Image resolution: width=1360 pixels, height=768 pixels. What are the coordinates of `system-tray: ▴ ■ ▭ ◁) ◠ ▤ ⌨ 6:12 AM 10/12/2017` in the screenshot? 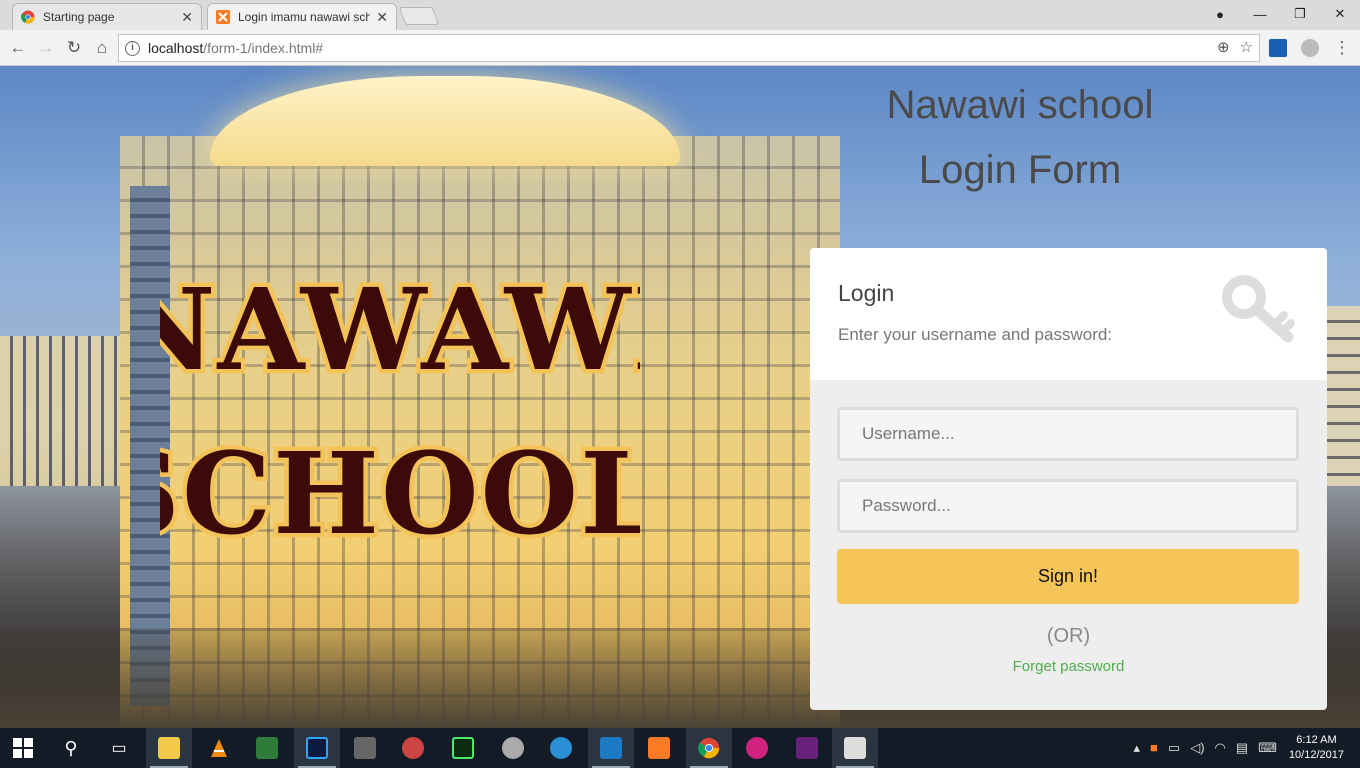 It's located at (1247, 748).